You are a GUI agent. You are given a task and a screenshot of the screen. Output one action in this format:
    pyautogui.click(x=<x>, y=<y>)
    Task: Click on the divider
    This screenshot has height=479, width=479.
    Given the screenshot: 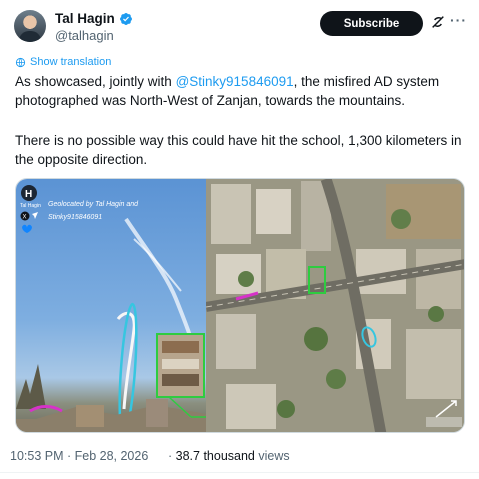 What is the action you would take?
    pyautogui.click(x=239, y=472)
    